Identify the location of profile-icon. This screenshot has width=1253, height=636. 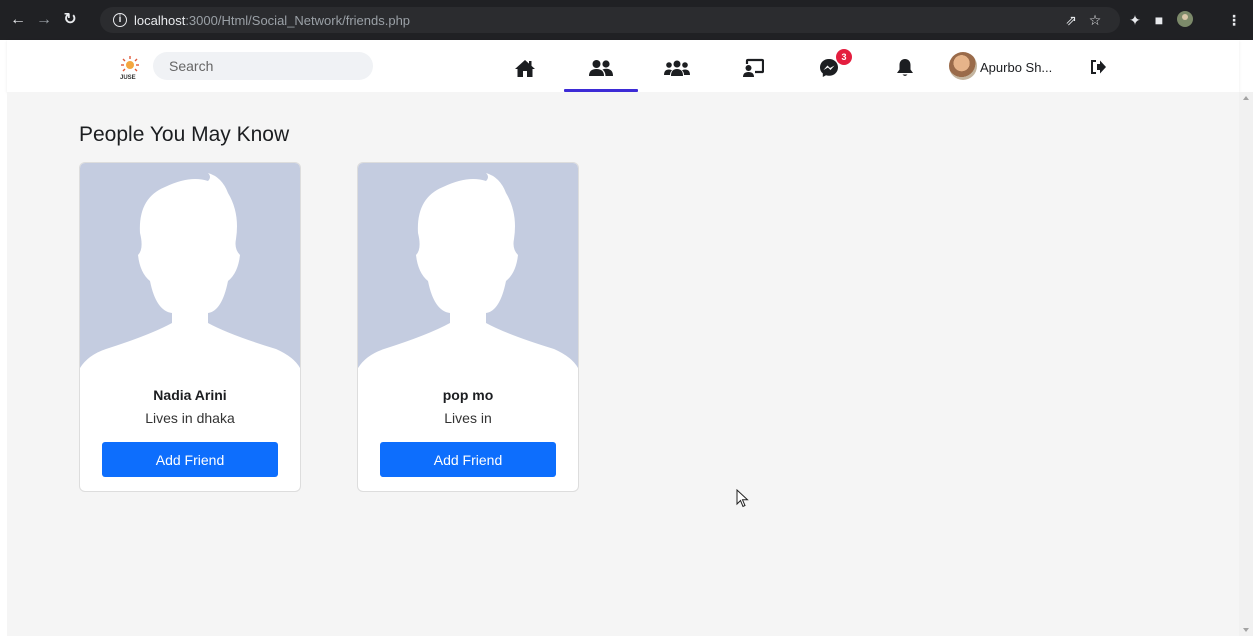
(1185, 20).